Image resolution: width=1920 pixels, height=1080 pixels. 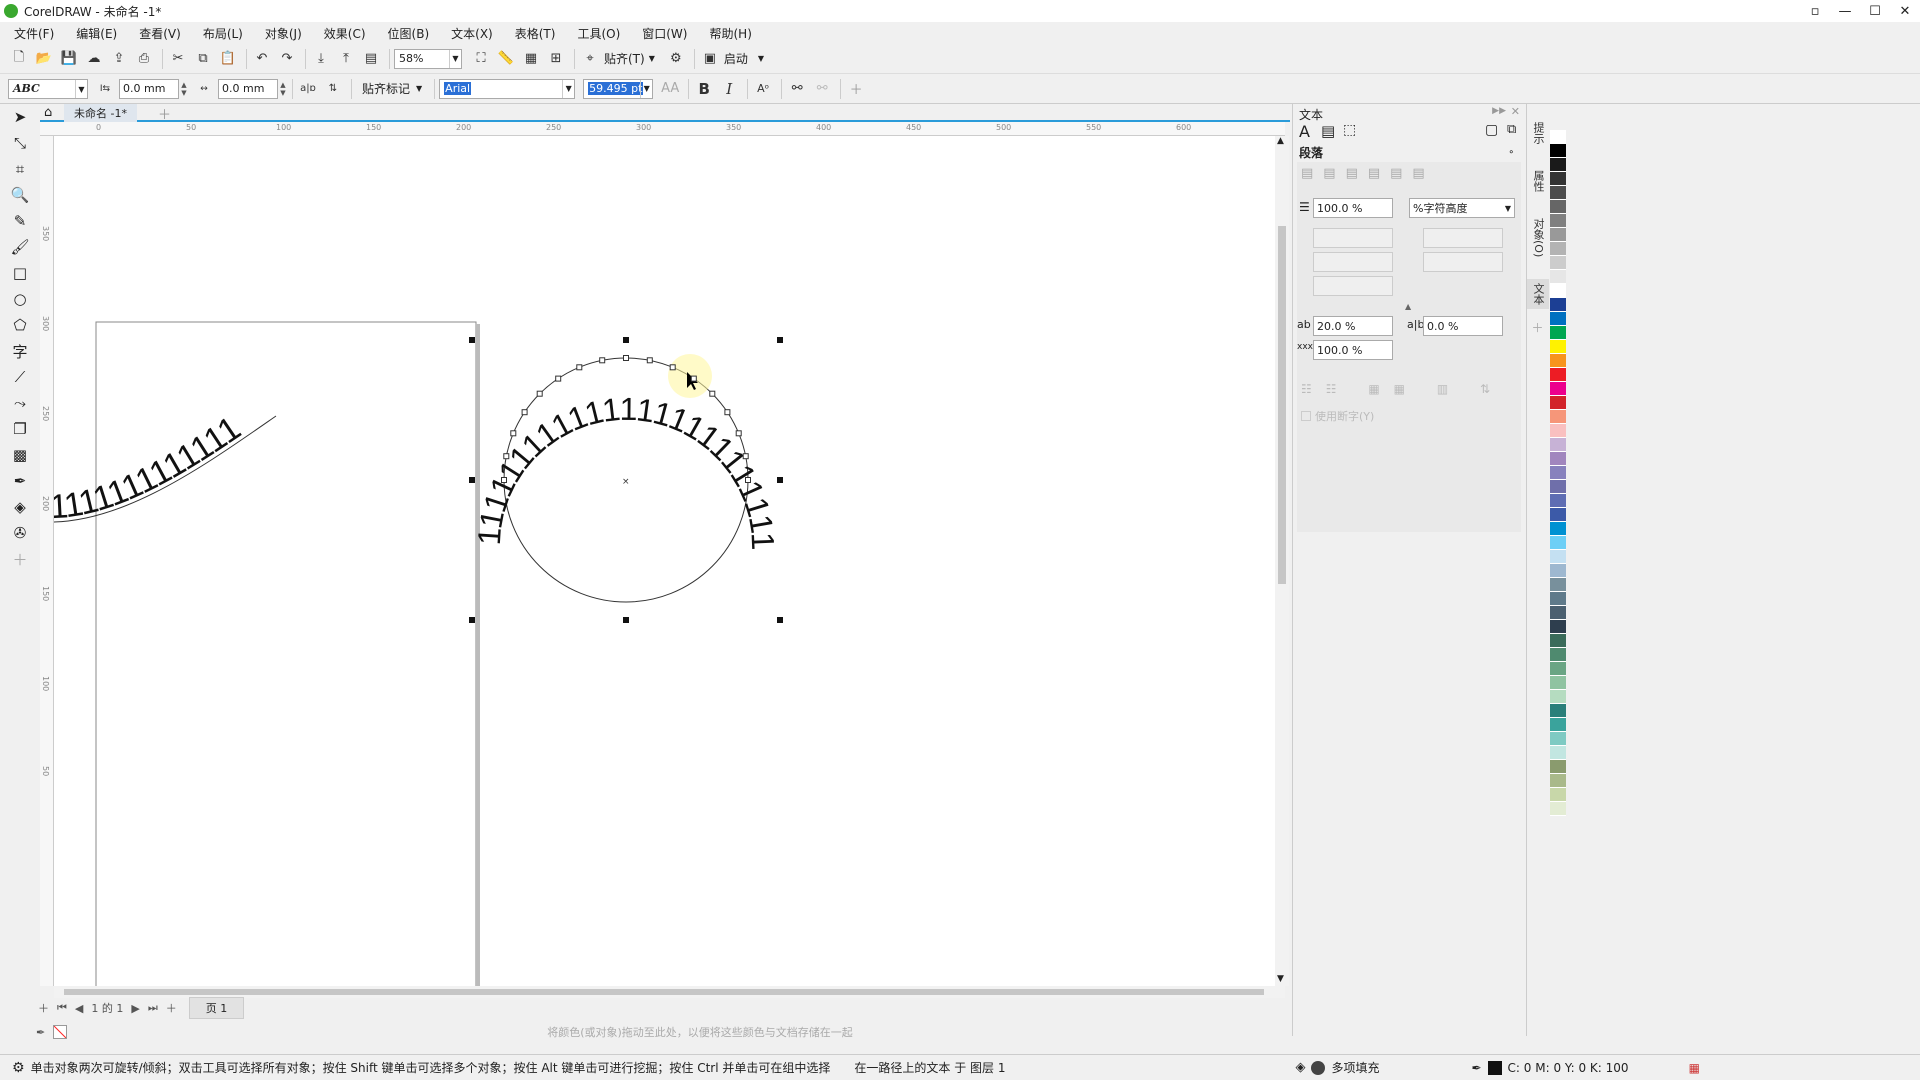 What do you see at coordinates (1280, 979) in the screenshot?
I see `scroll-down-icon: ▼` at bounding box center [1280, 979].